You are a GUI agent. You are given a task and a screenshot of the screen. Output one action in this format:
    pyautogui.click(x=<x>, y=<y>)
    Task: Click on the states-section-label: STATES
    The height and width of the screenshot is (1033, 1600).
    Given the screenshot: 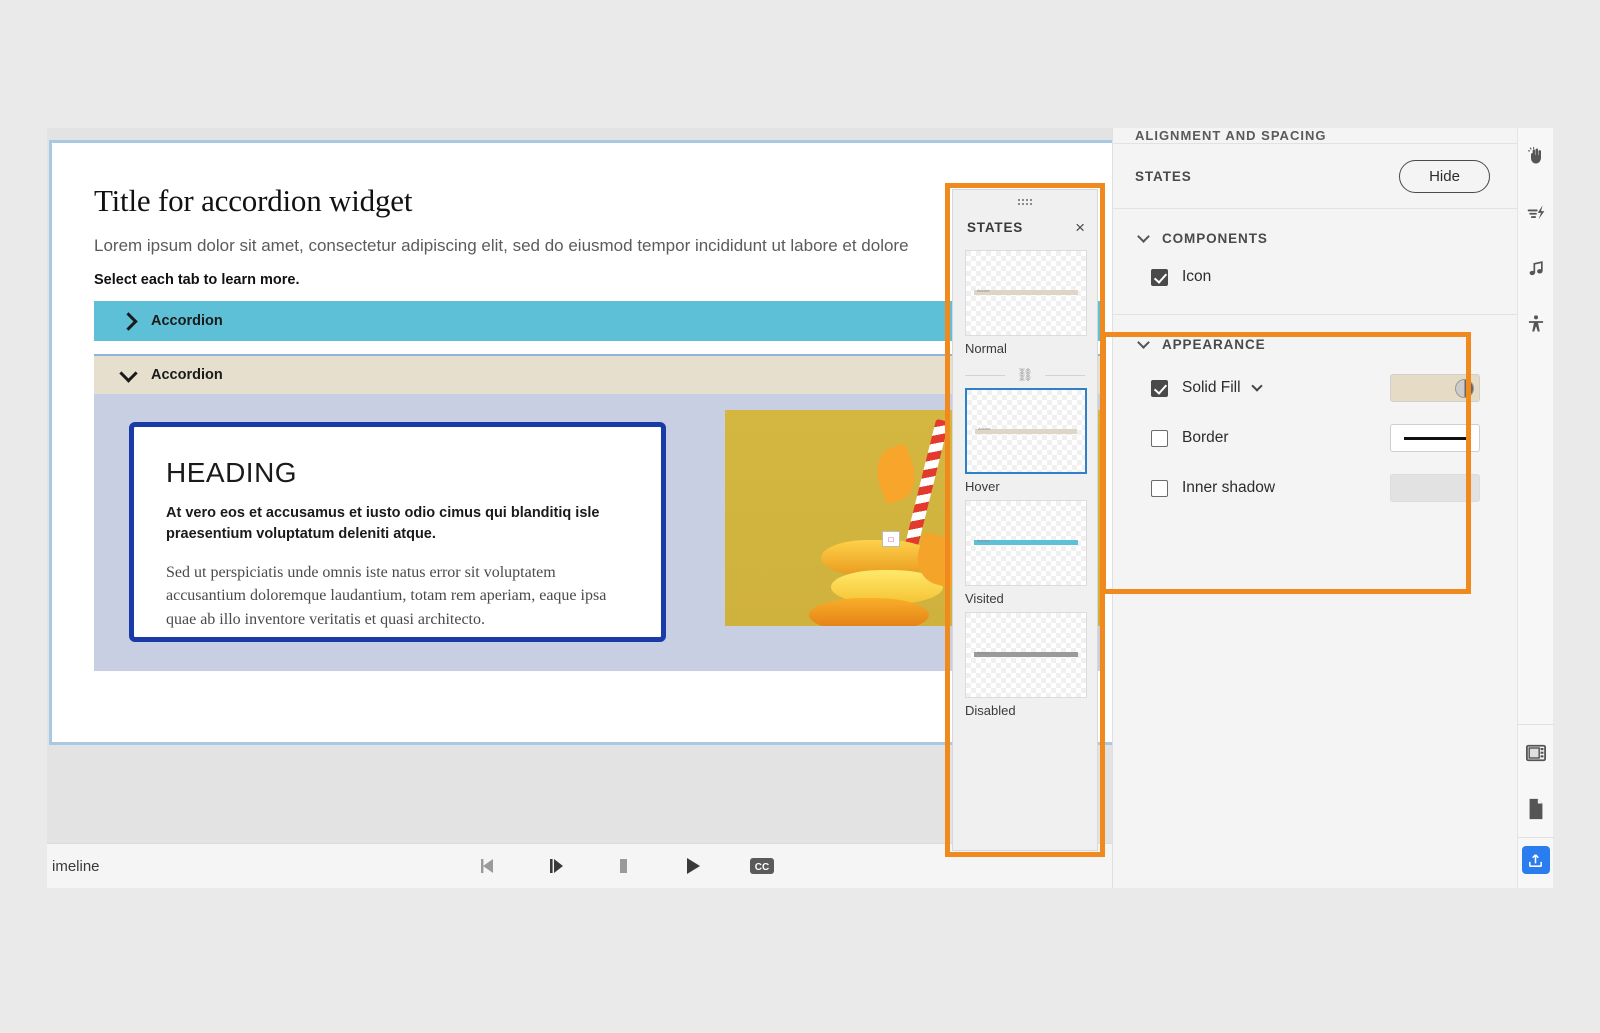 What is the action you would take?
    pyautogui.click(x=1163, y=176)
    